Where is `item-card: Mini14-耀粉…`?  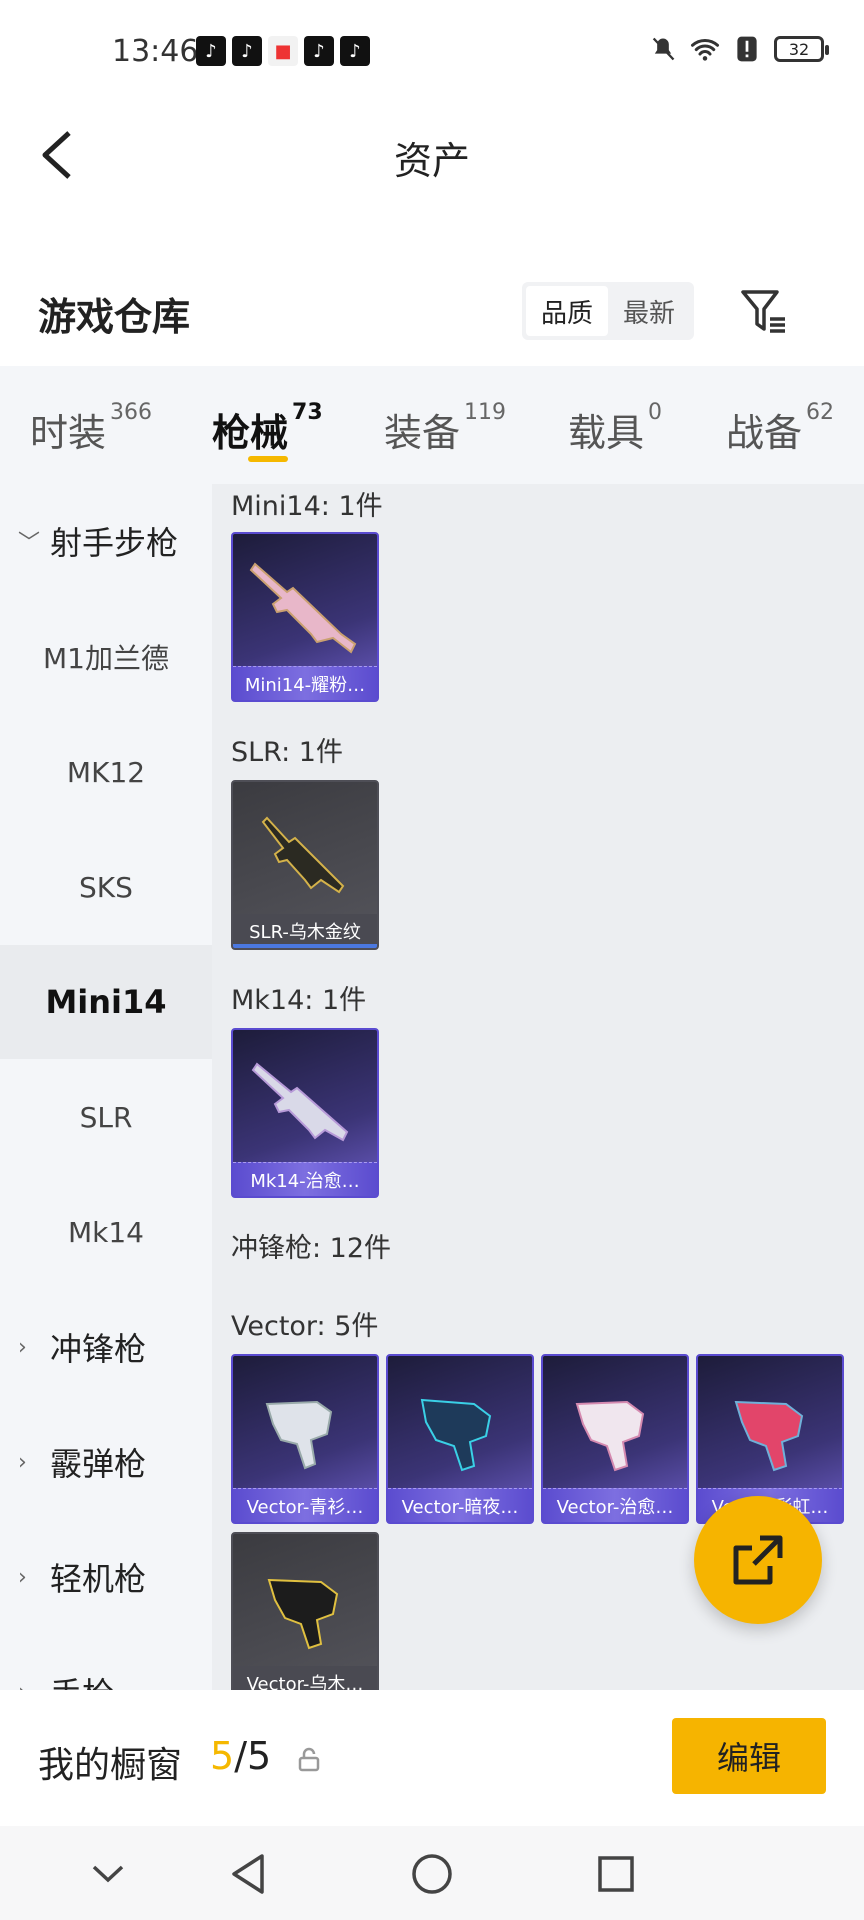
item-card: Mini14-耀粉… is located at coordinates (305, 617).